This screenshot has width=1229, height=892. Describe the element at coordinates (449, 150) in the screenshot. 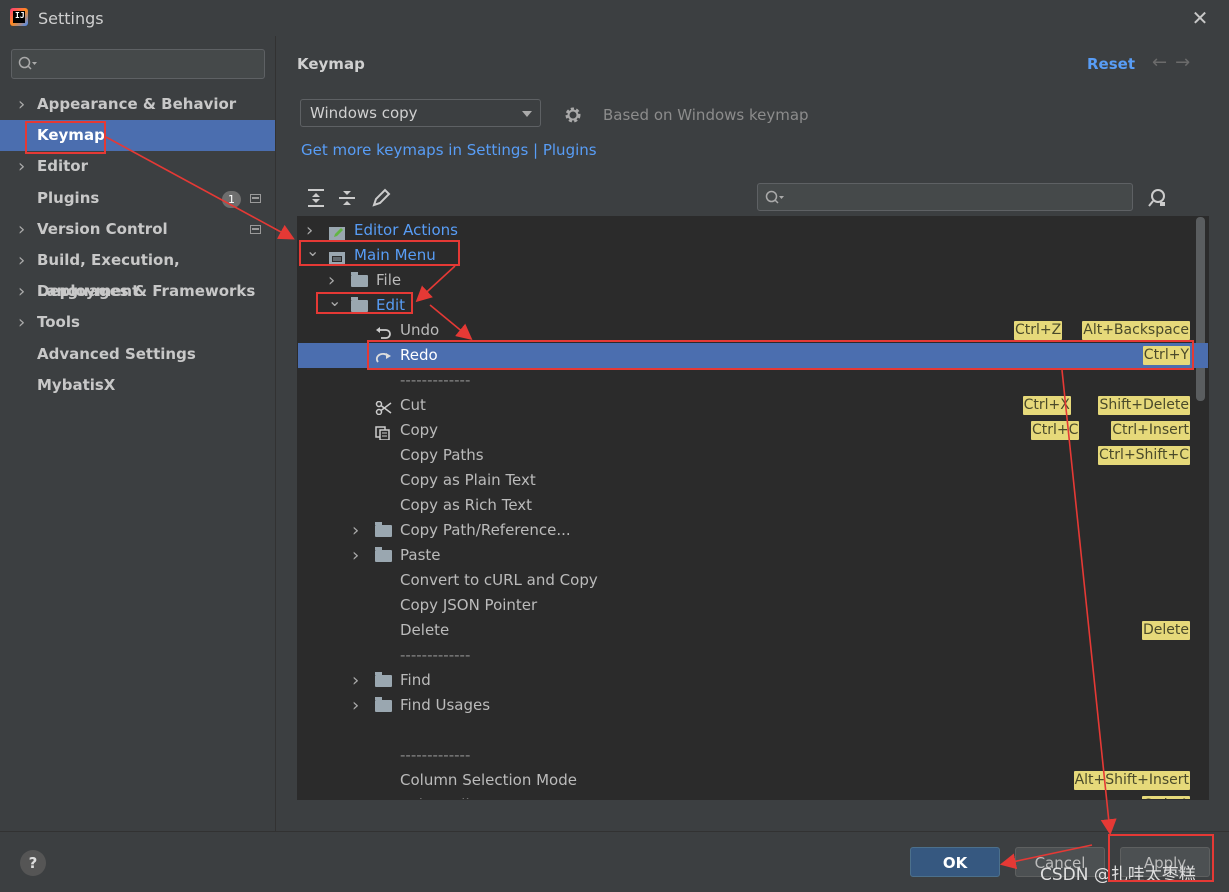

I see `more-keymaps-link: Get more keymaps in Settings | Plugins` at that location.